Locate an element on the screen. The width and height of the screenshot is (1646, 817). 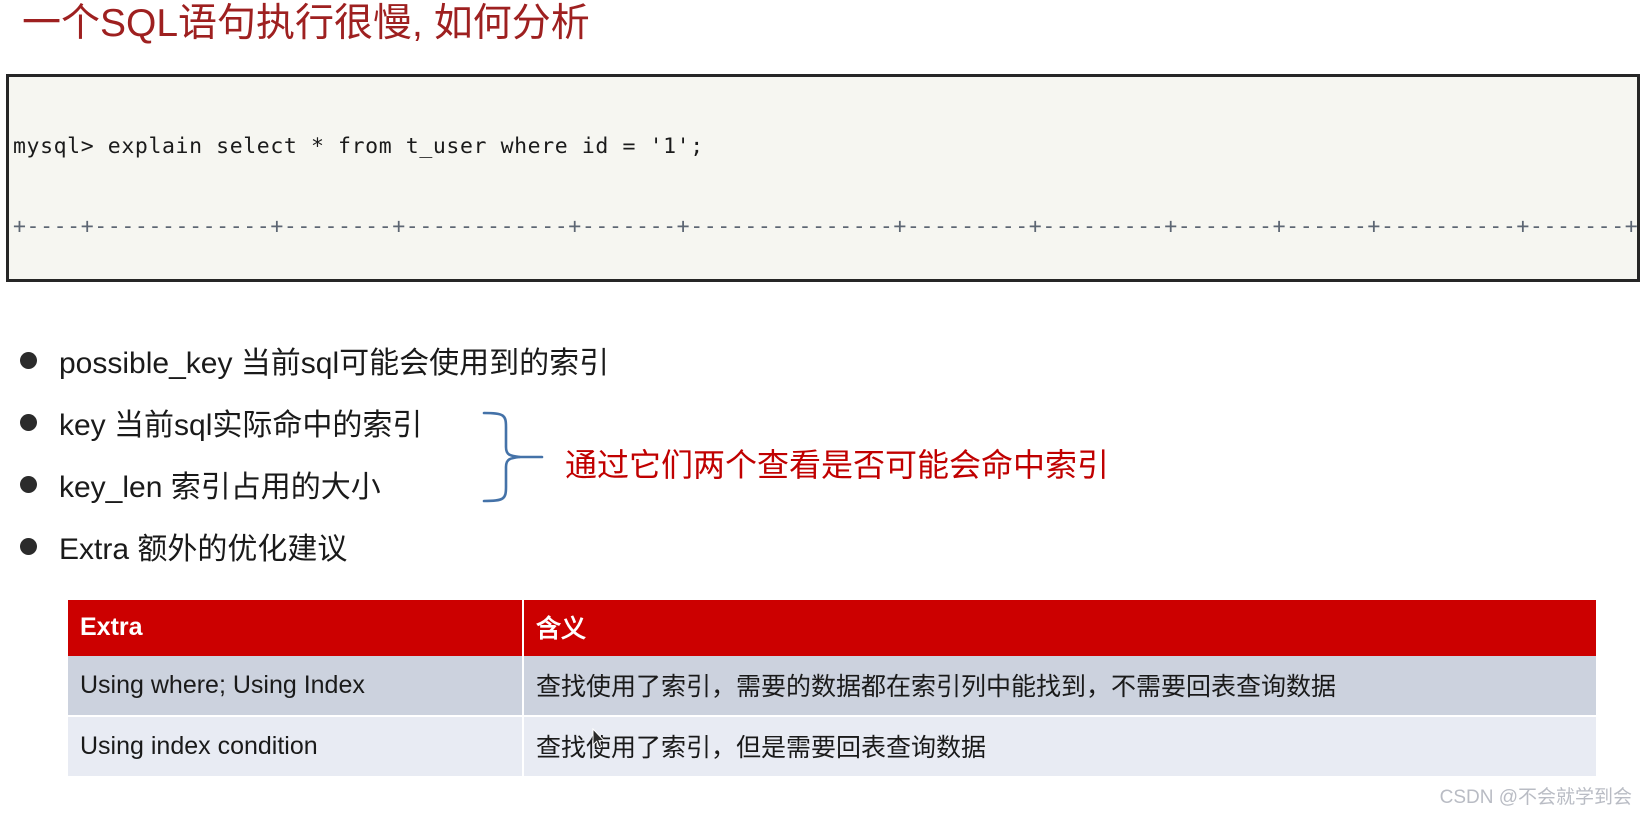
page-title: 一个SQL语句执行很慢, 如何分析 is located at coordinates (306, 23).